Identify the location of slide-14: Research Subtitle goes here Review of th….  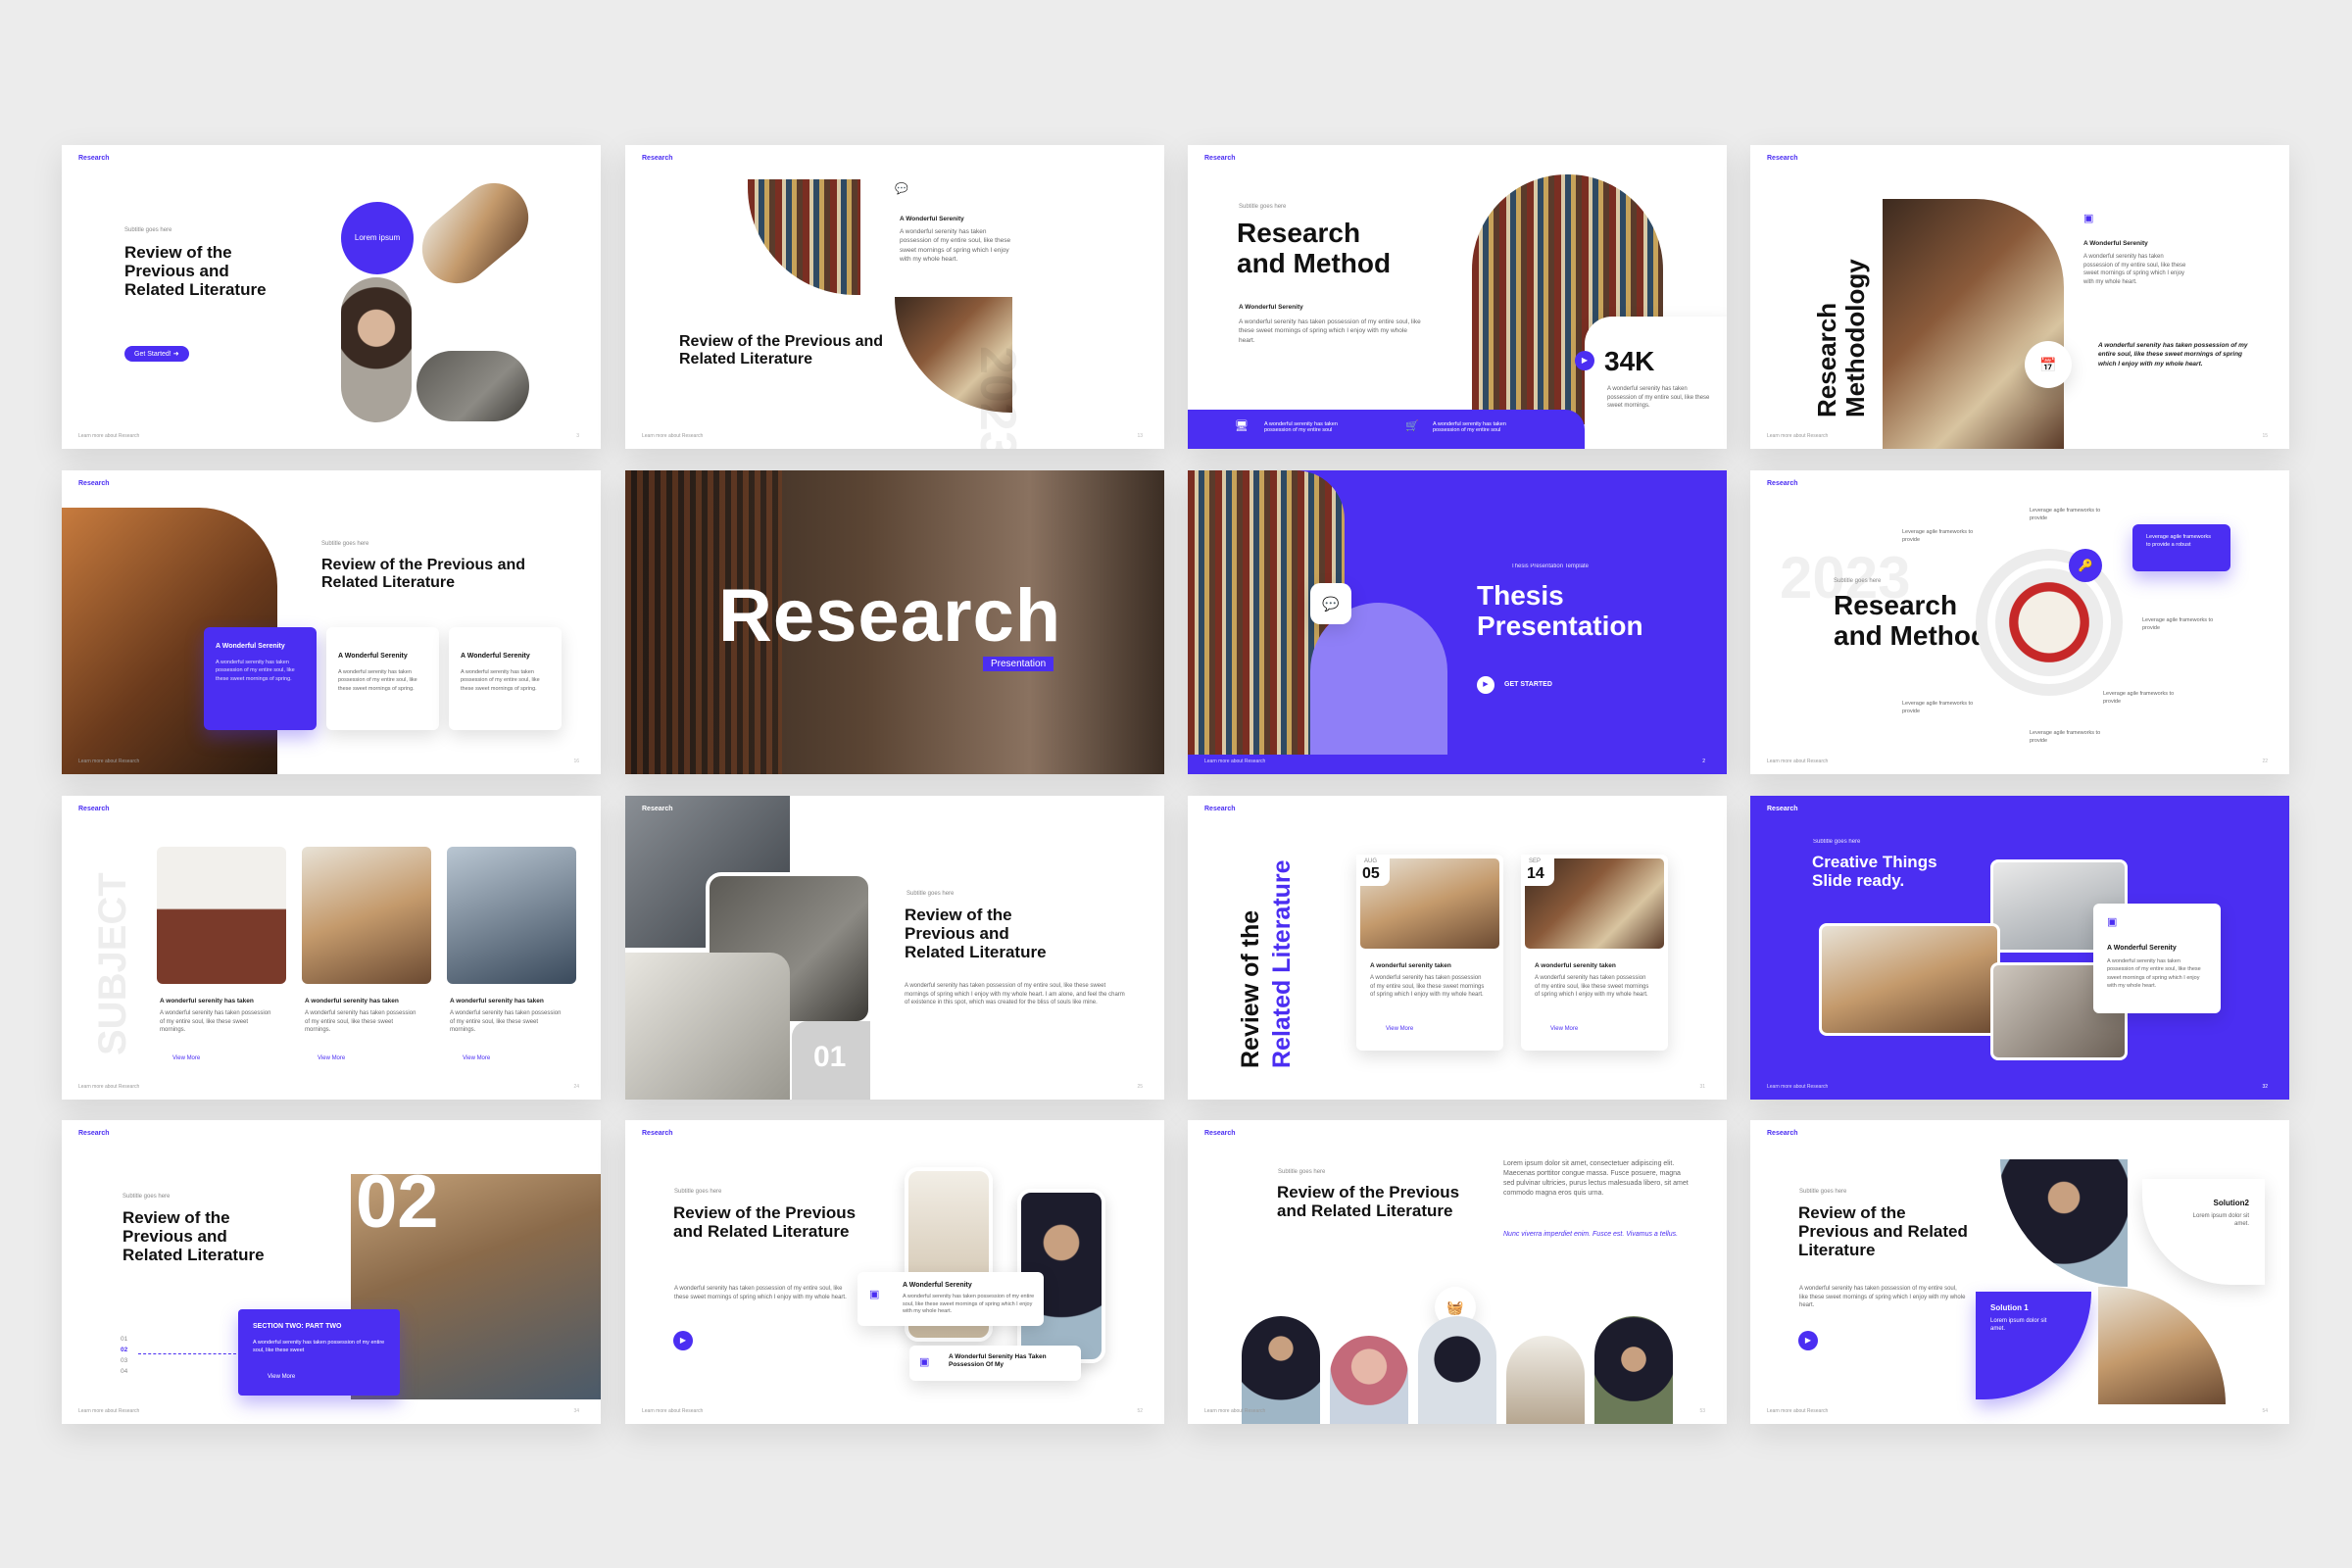
(894, 1272).